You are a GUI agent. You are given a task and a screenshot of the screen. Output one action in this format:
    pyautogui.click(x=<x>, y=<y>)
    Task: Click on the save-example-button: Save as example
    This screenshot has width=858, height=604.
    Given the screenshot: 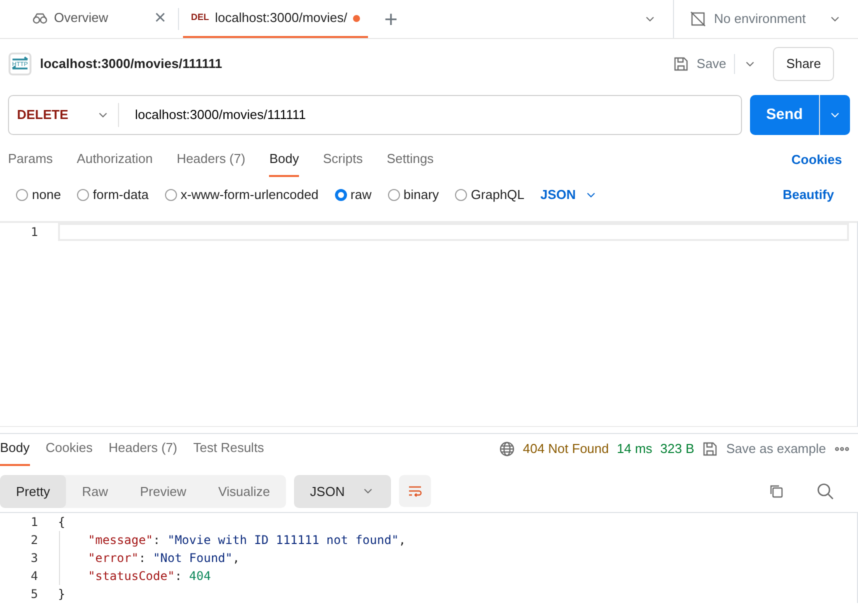 What is the action you would take?
    pyautogui.click(x=764, y=449)
    